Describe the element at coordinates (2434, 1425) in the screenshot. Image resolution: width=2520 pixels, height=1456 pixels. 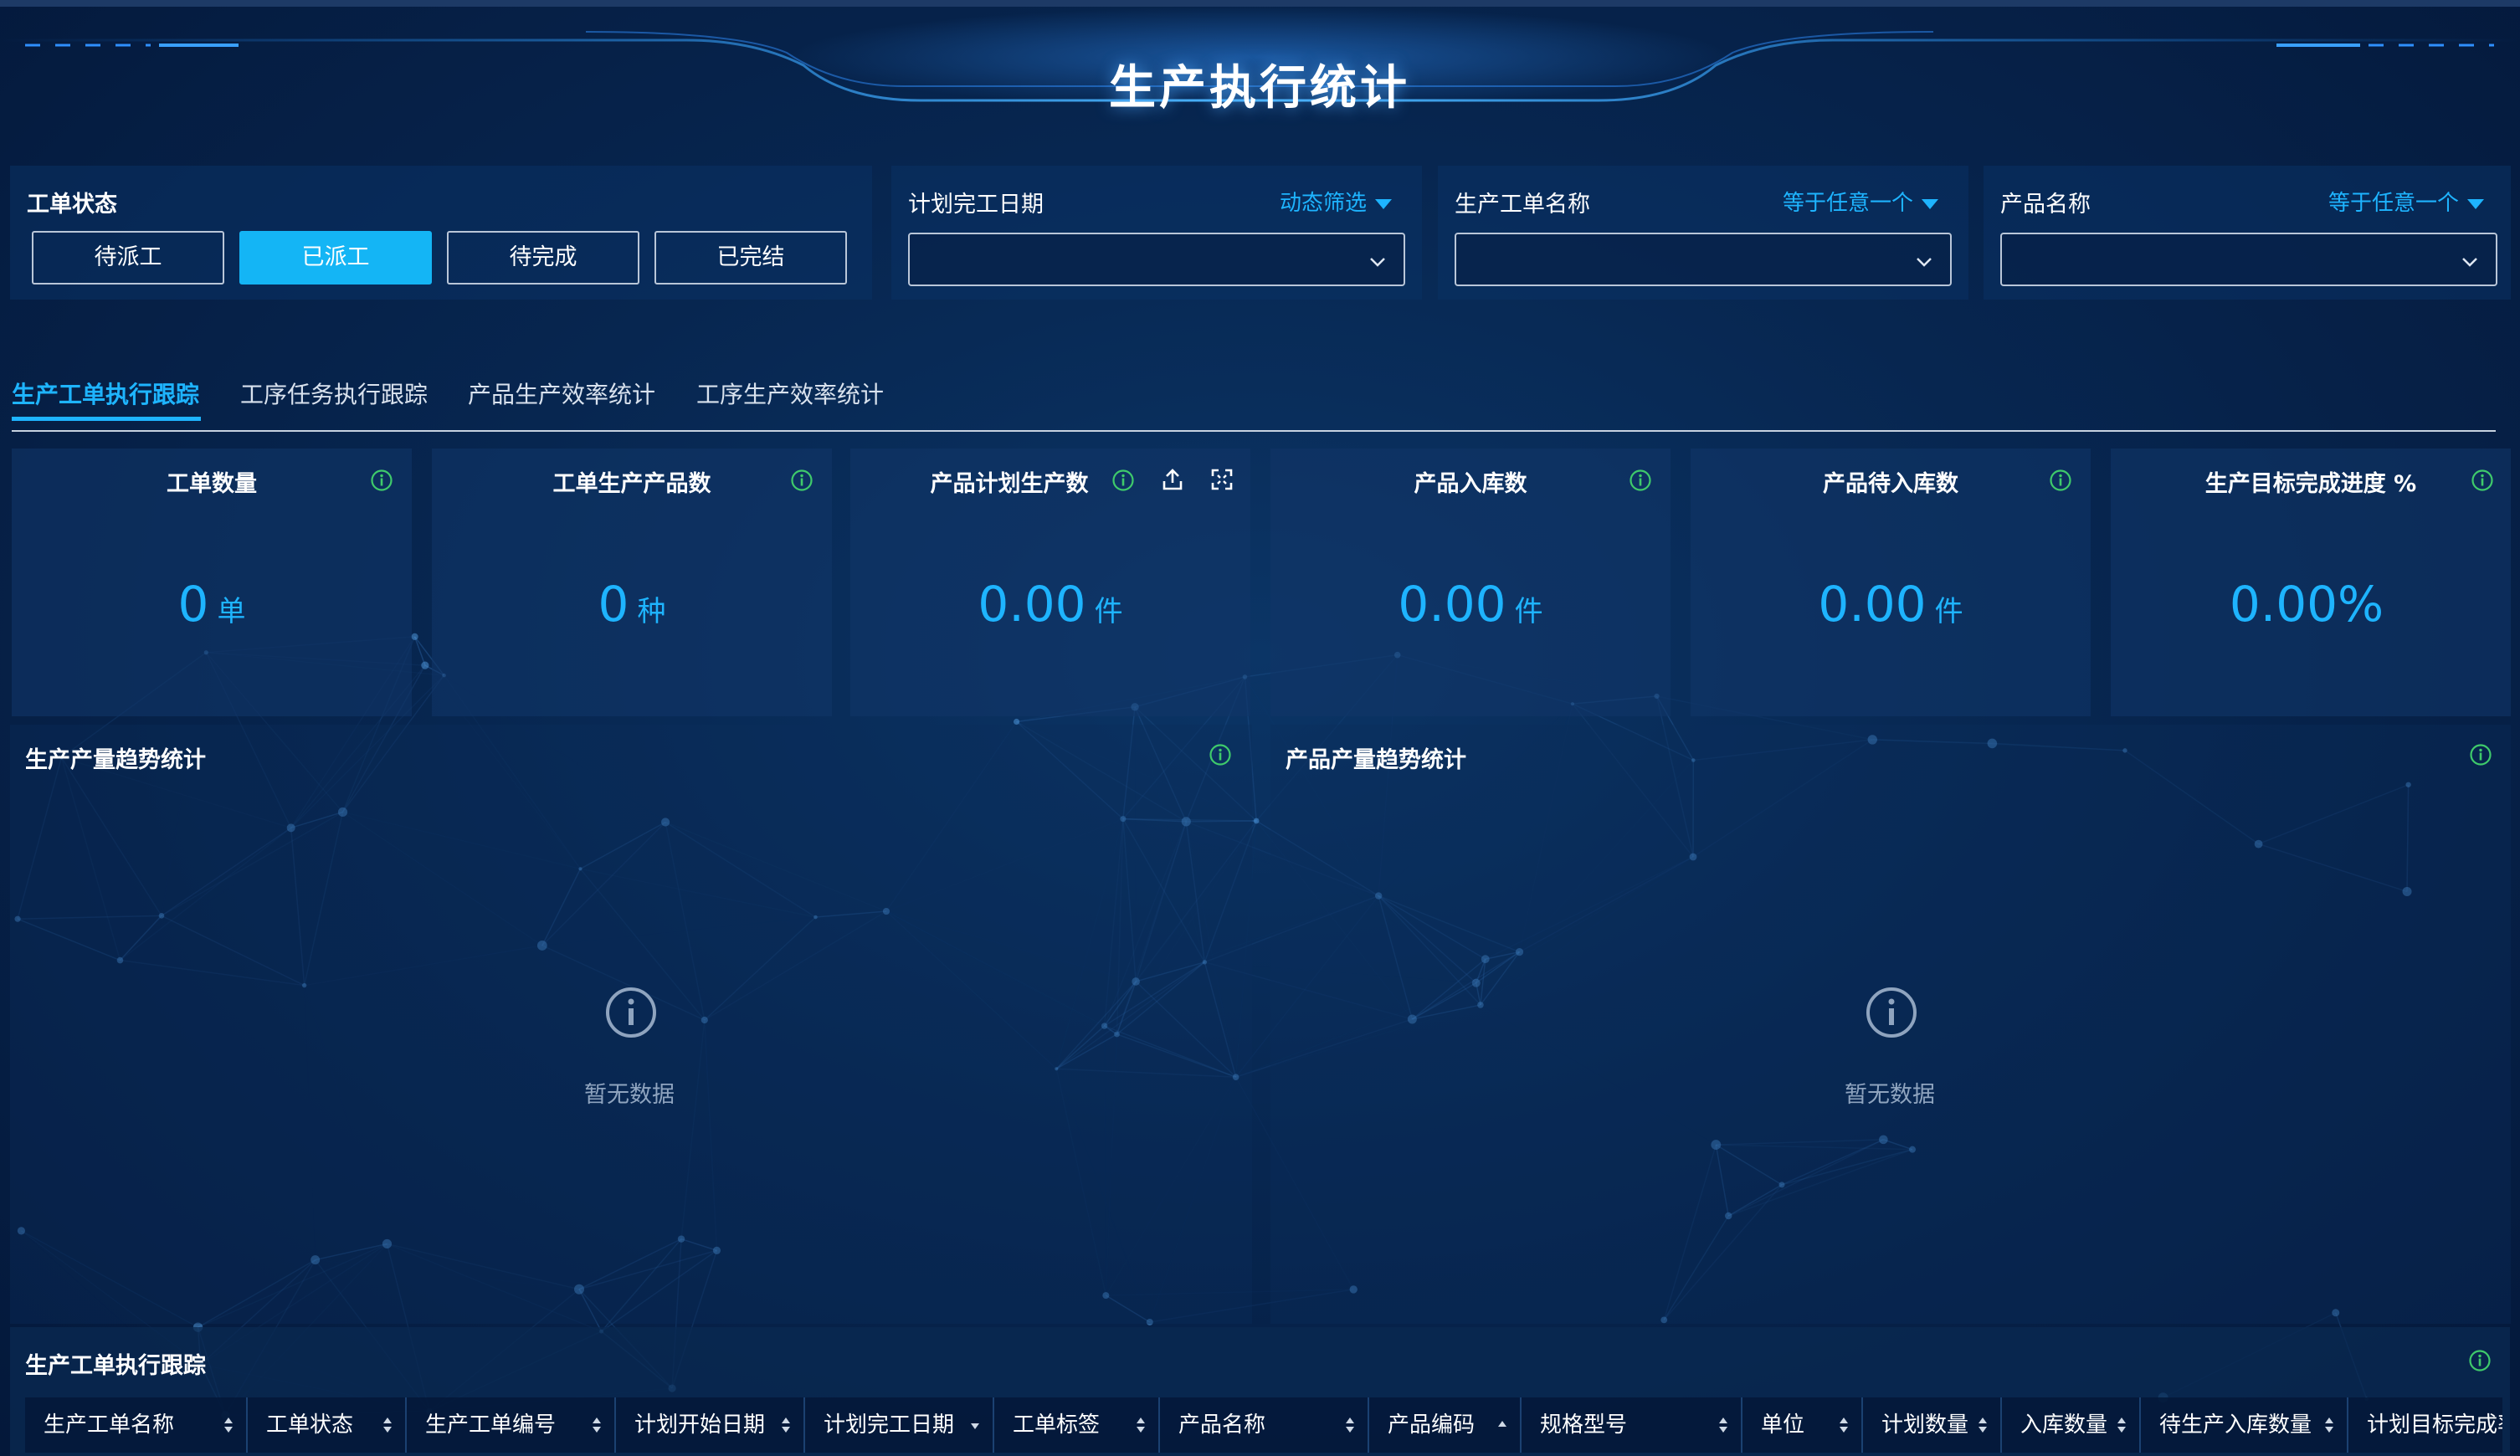
I see `column-header-label: 计划目标完成率` at that location.